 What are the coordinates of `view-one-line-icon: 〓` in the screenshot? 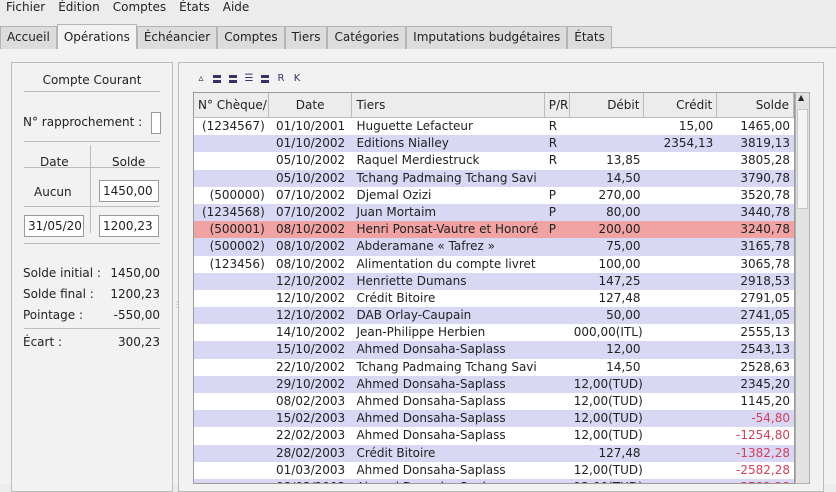 It's located at (217, 78).